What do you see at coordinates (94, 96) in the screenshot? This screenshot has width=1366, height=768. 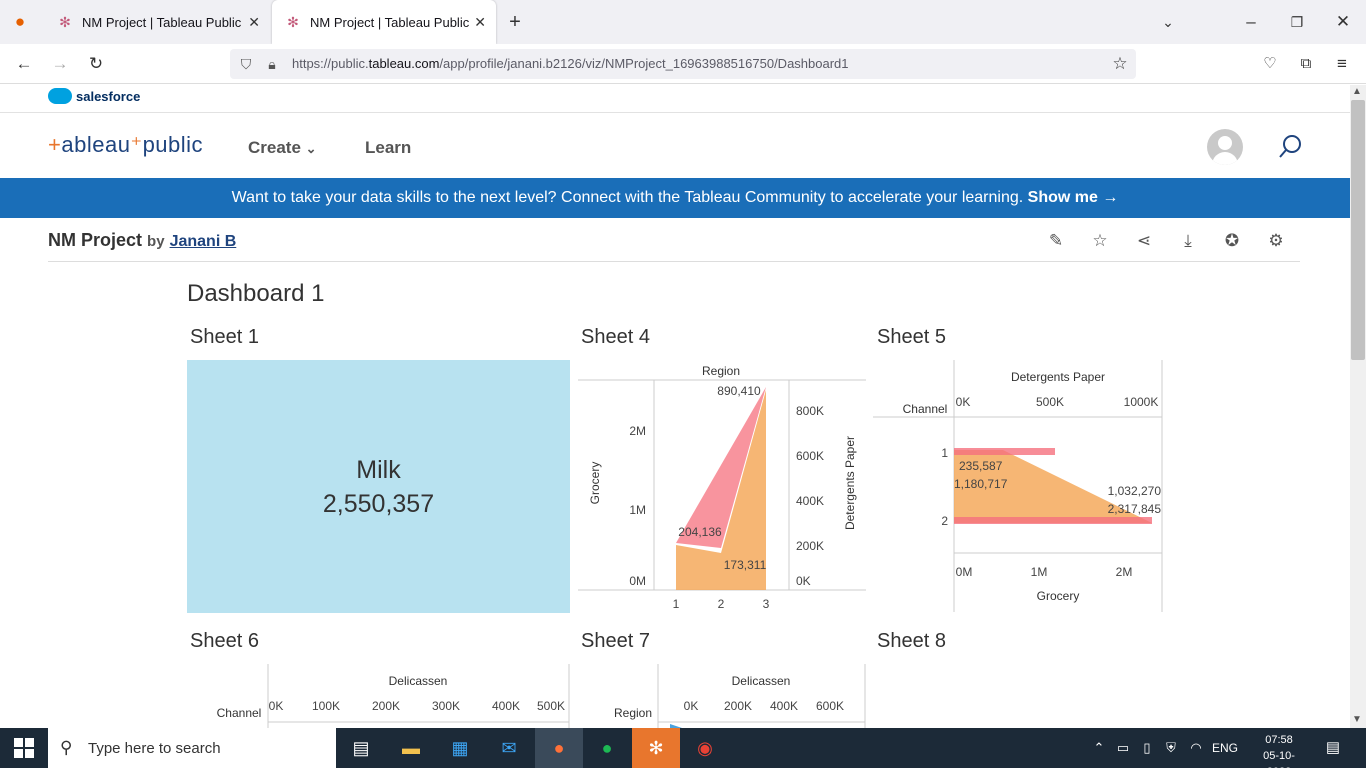 I see `salesforce-link: salesforce` at bounding box center [94, 96].